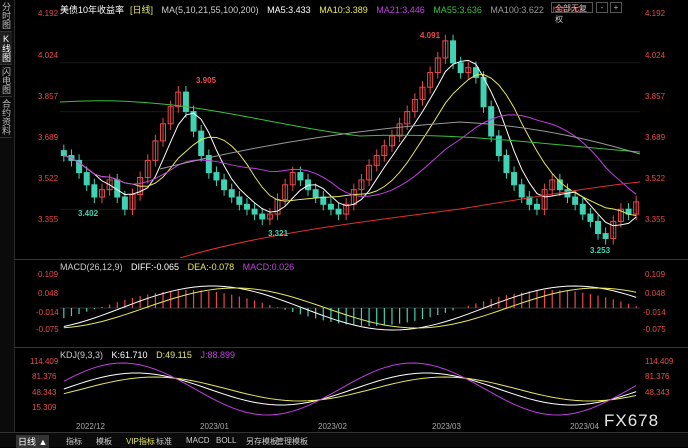  What do you see at coordinates (47, 312) in the screenshot?
I see `macd-axis-left-2: -0.014` at bounding box center [47, 312].